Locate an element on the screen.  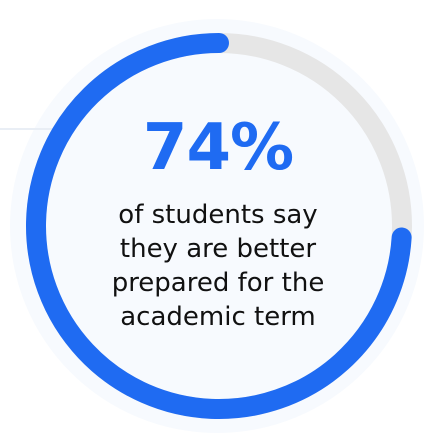
caption-line-1: of students say is located at coordinates (218, 215).